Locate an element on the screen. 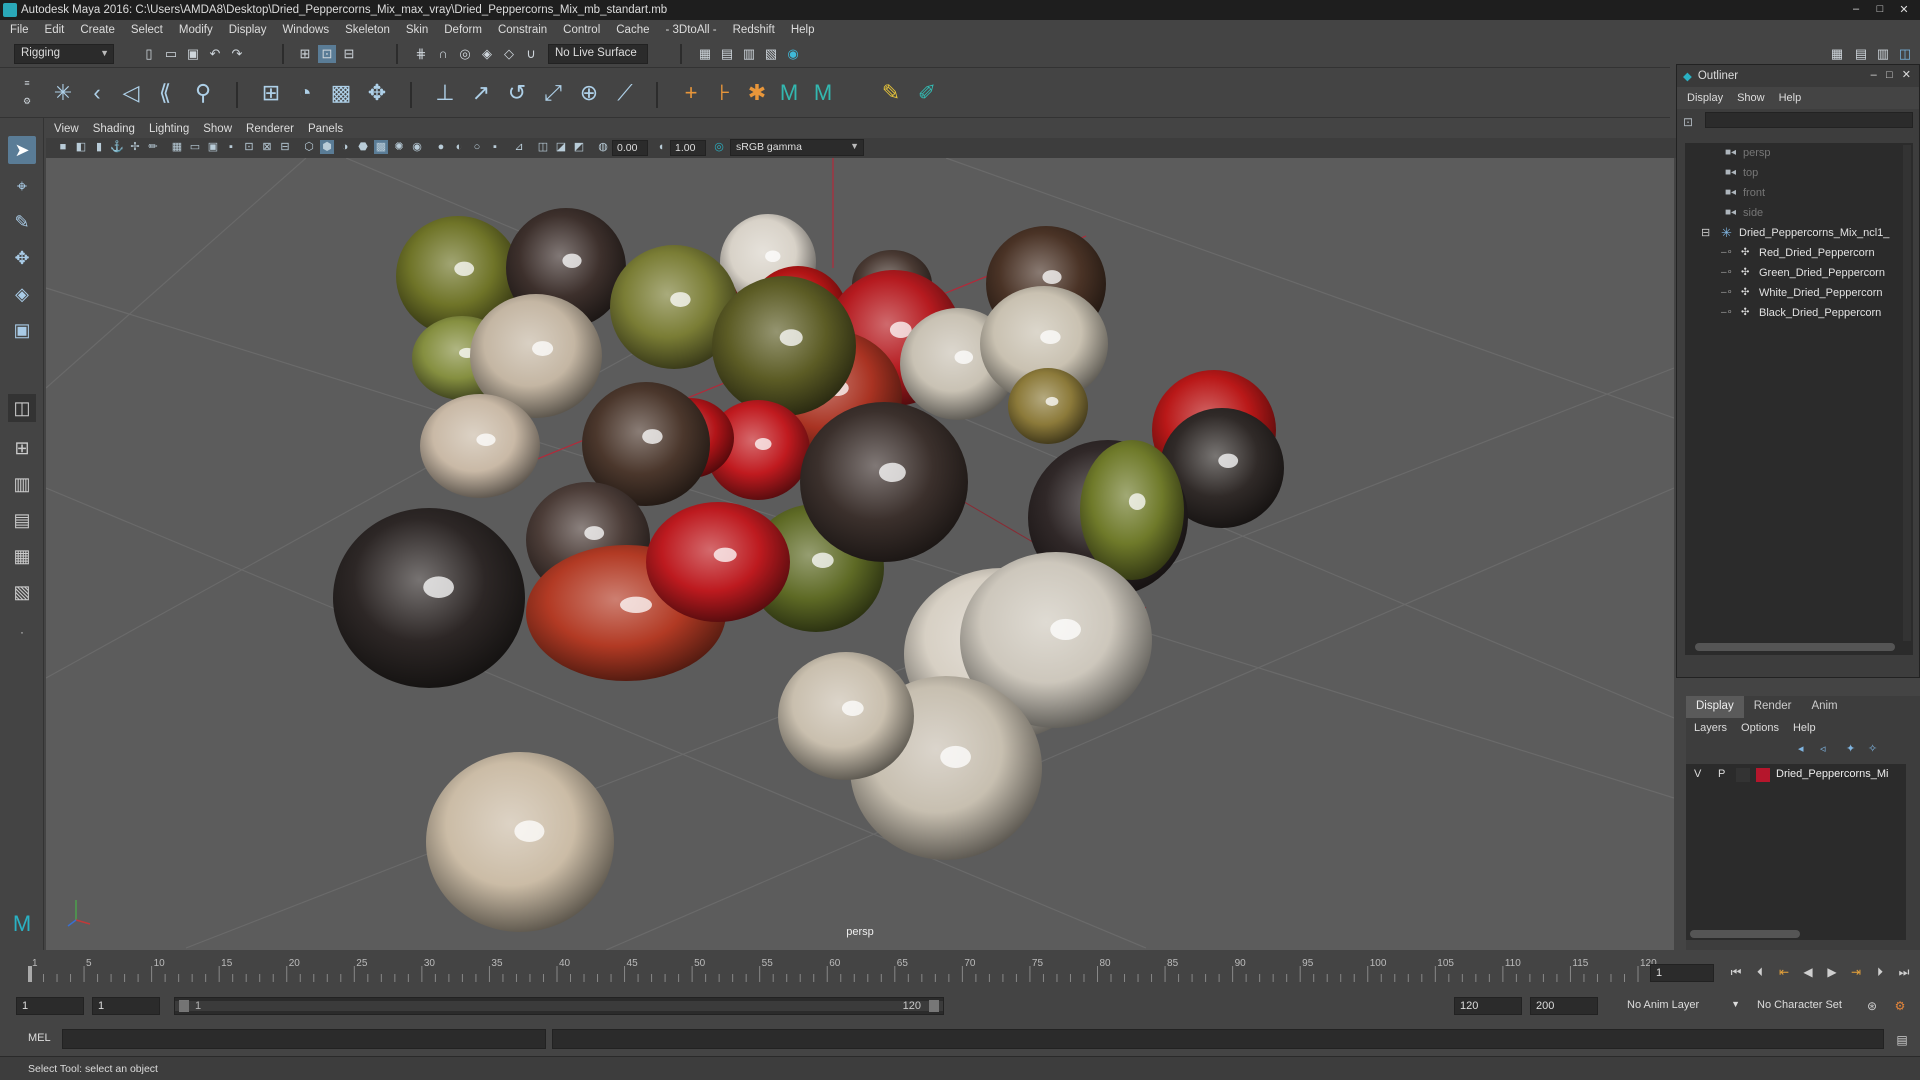  gamma-icon: ◖ is located at coordinates (661, 147).